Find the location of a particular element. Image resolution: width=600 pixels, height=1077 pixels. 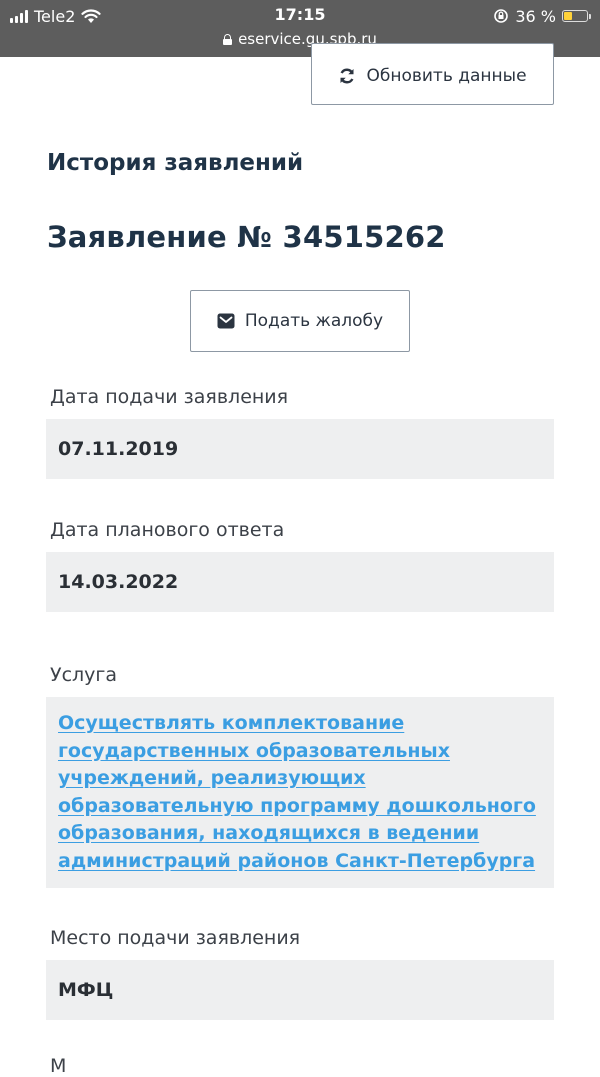

application-title: Заявление № 34515262 is located at coordinates (246, 237).